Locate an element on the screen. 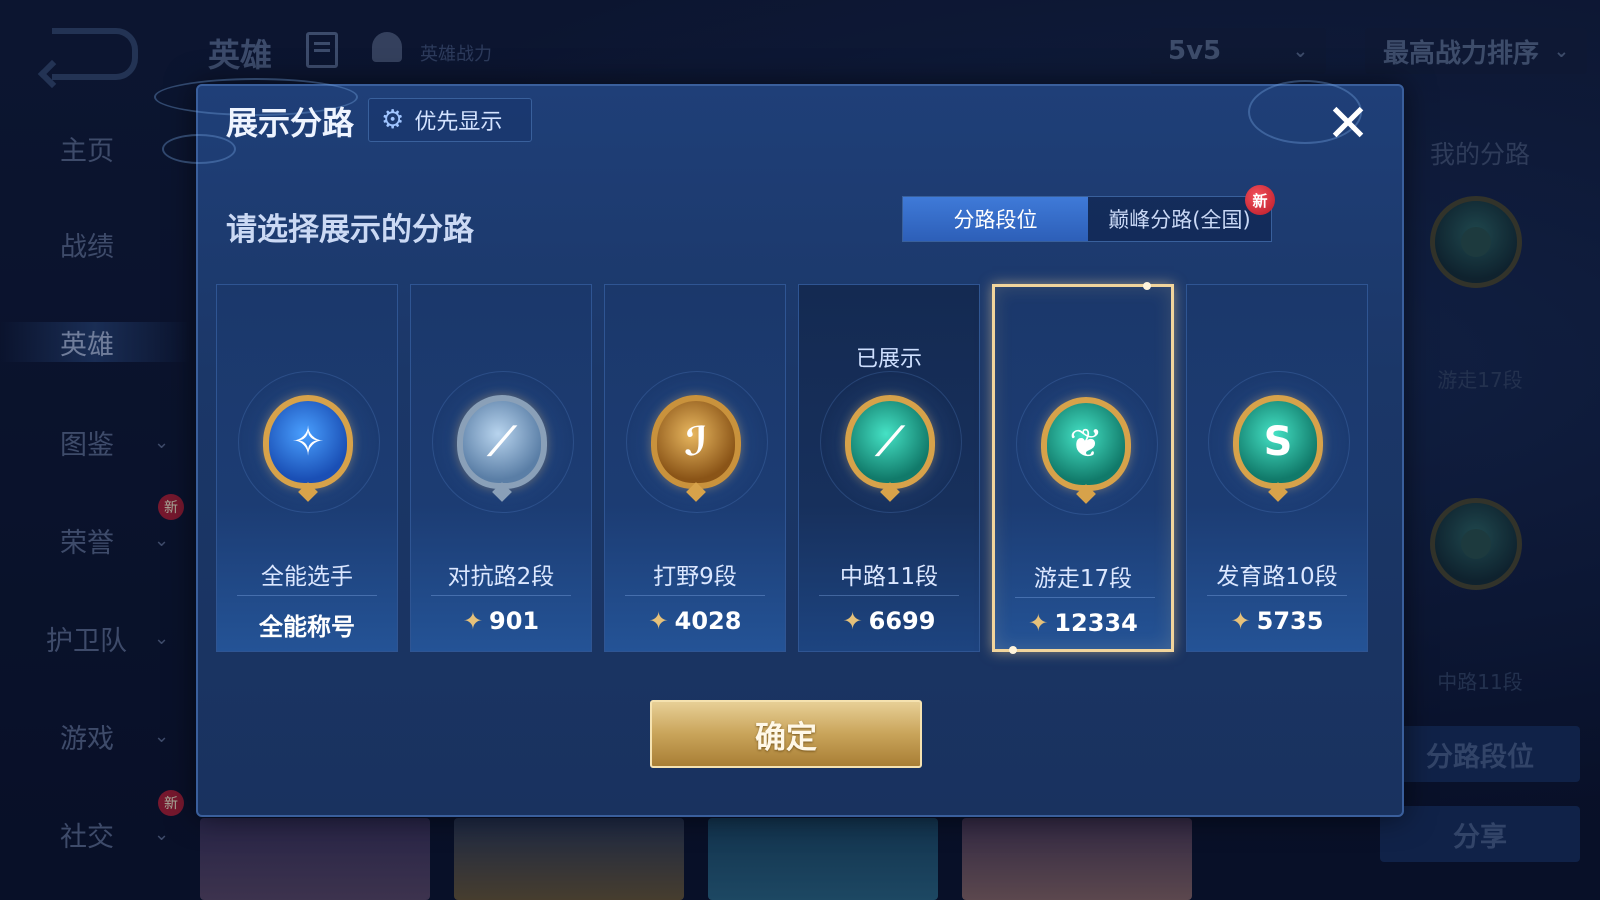 This screenshot has width=1600, height=900. lane-name: 对抗路2段 is located at coordinates (501, 577).